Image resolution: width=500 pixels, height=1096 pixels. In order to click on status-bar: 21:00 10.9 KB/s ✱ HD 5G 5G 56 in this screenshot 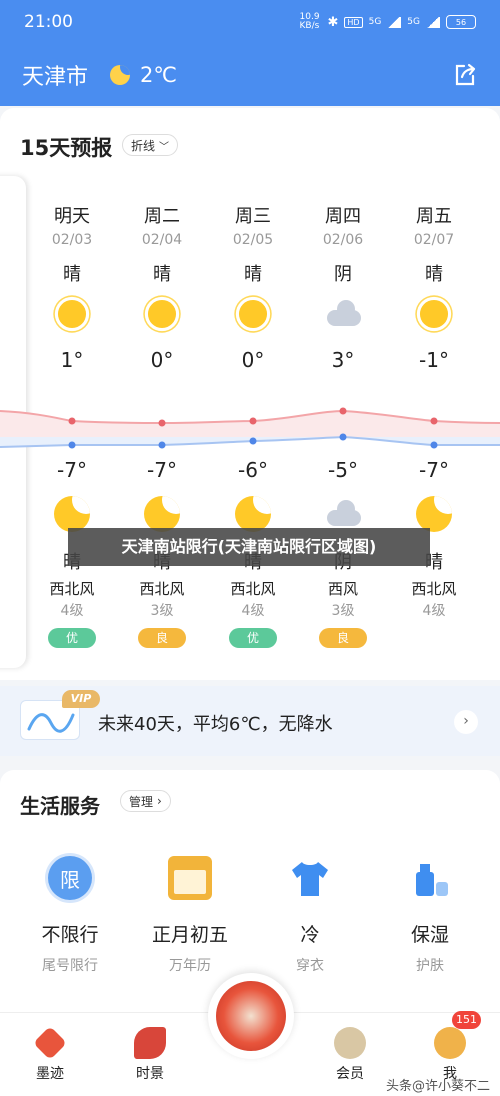, I will do `click(250, 22)`.